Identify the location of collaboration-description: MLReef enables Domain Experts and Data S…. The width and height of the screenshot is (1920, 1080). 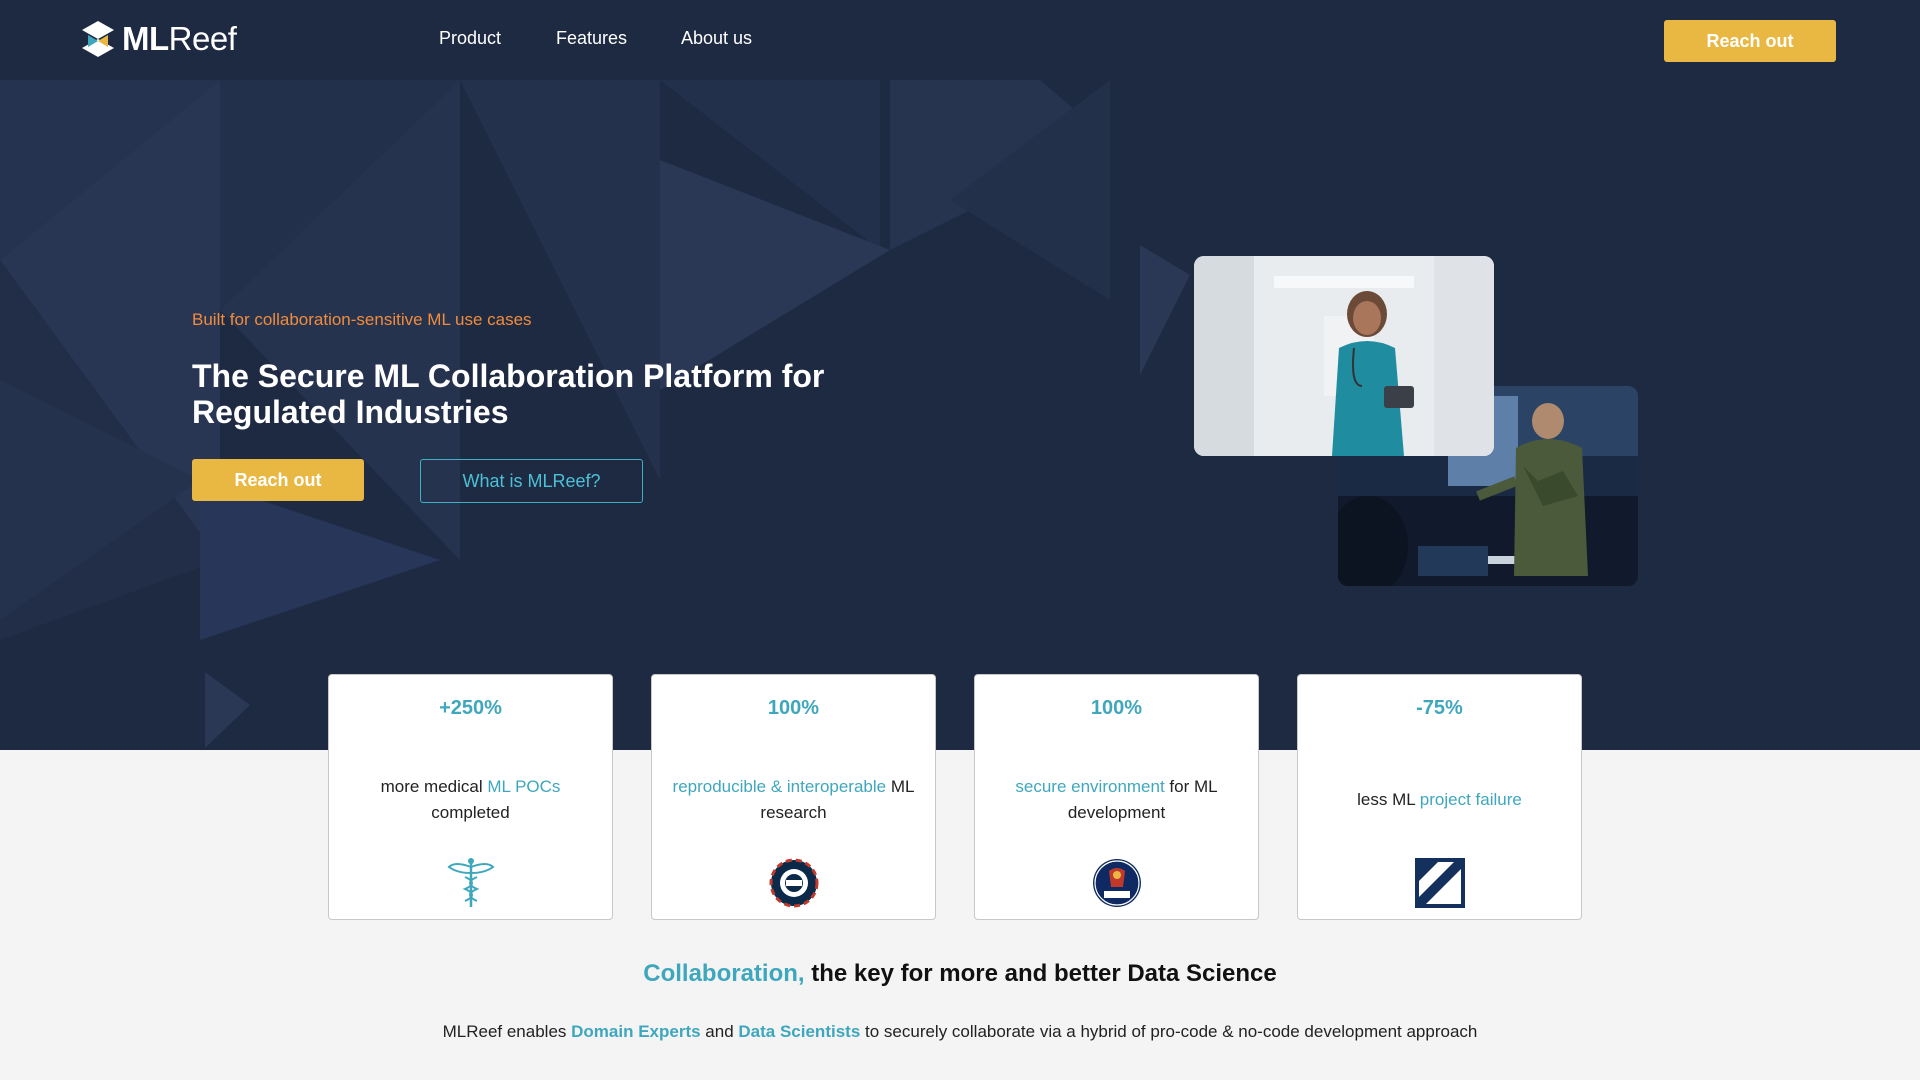
(960, 1031).